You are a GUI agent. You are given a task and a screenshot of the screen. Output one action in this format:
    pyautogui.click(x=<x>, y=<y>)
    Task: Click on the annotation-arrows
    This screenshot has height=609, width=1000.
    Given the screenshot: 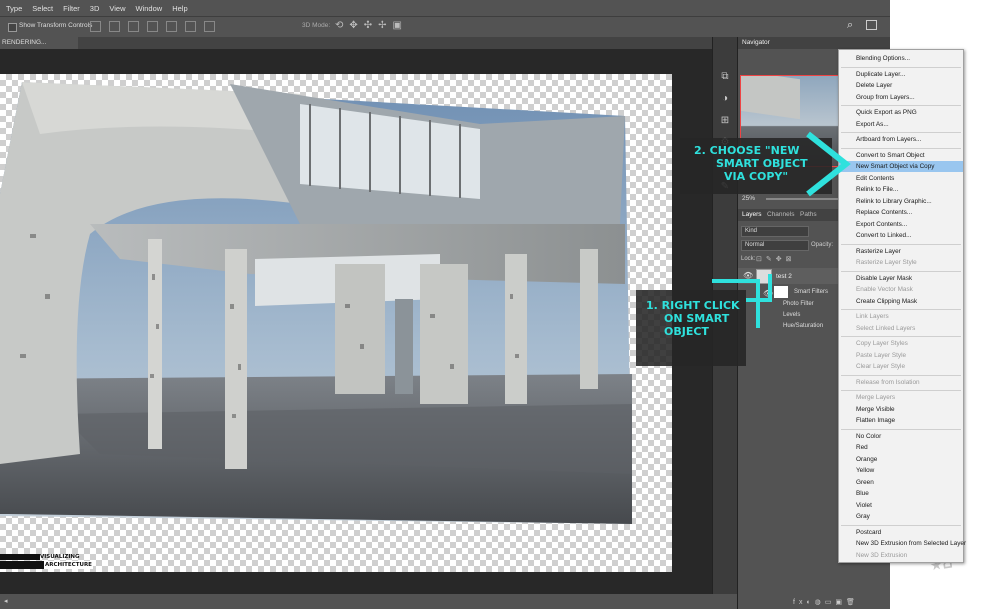 What is the action you would take?
    pyautogui.click(x=781, y=229)
    